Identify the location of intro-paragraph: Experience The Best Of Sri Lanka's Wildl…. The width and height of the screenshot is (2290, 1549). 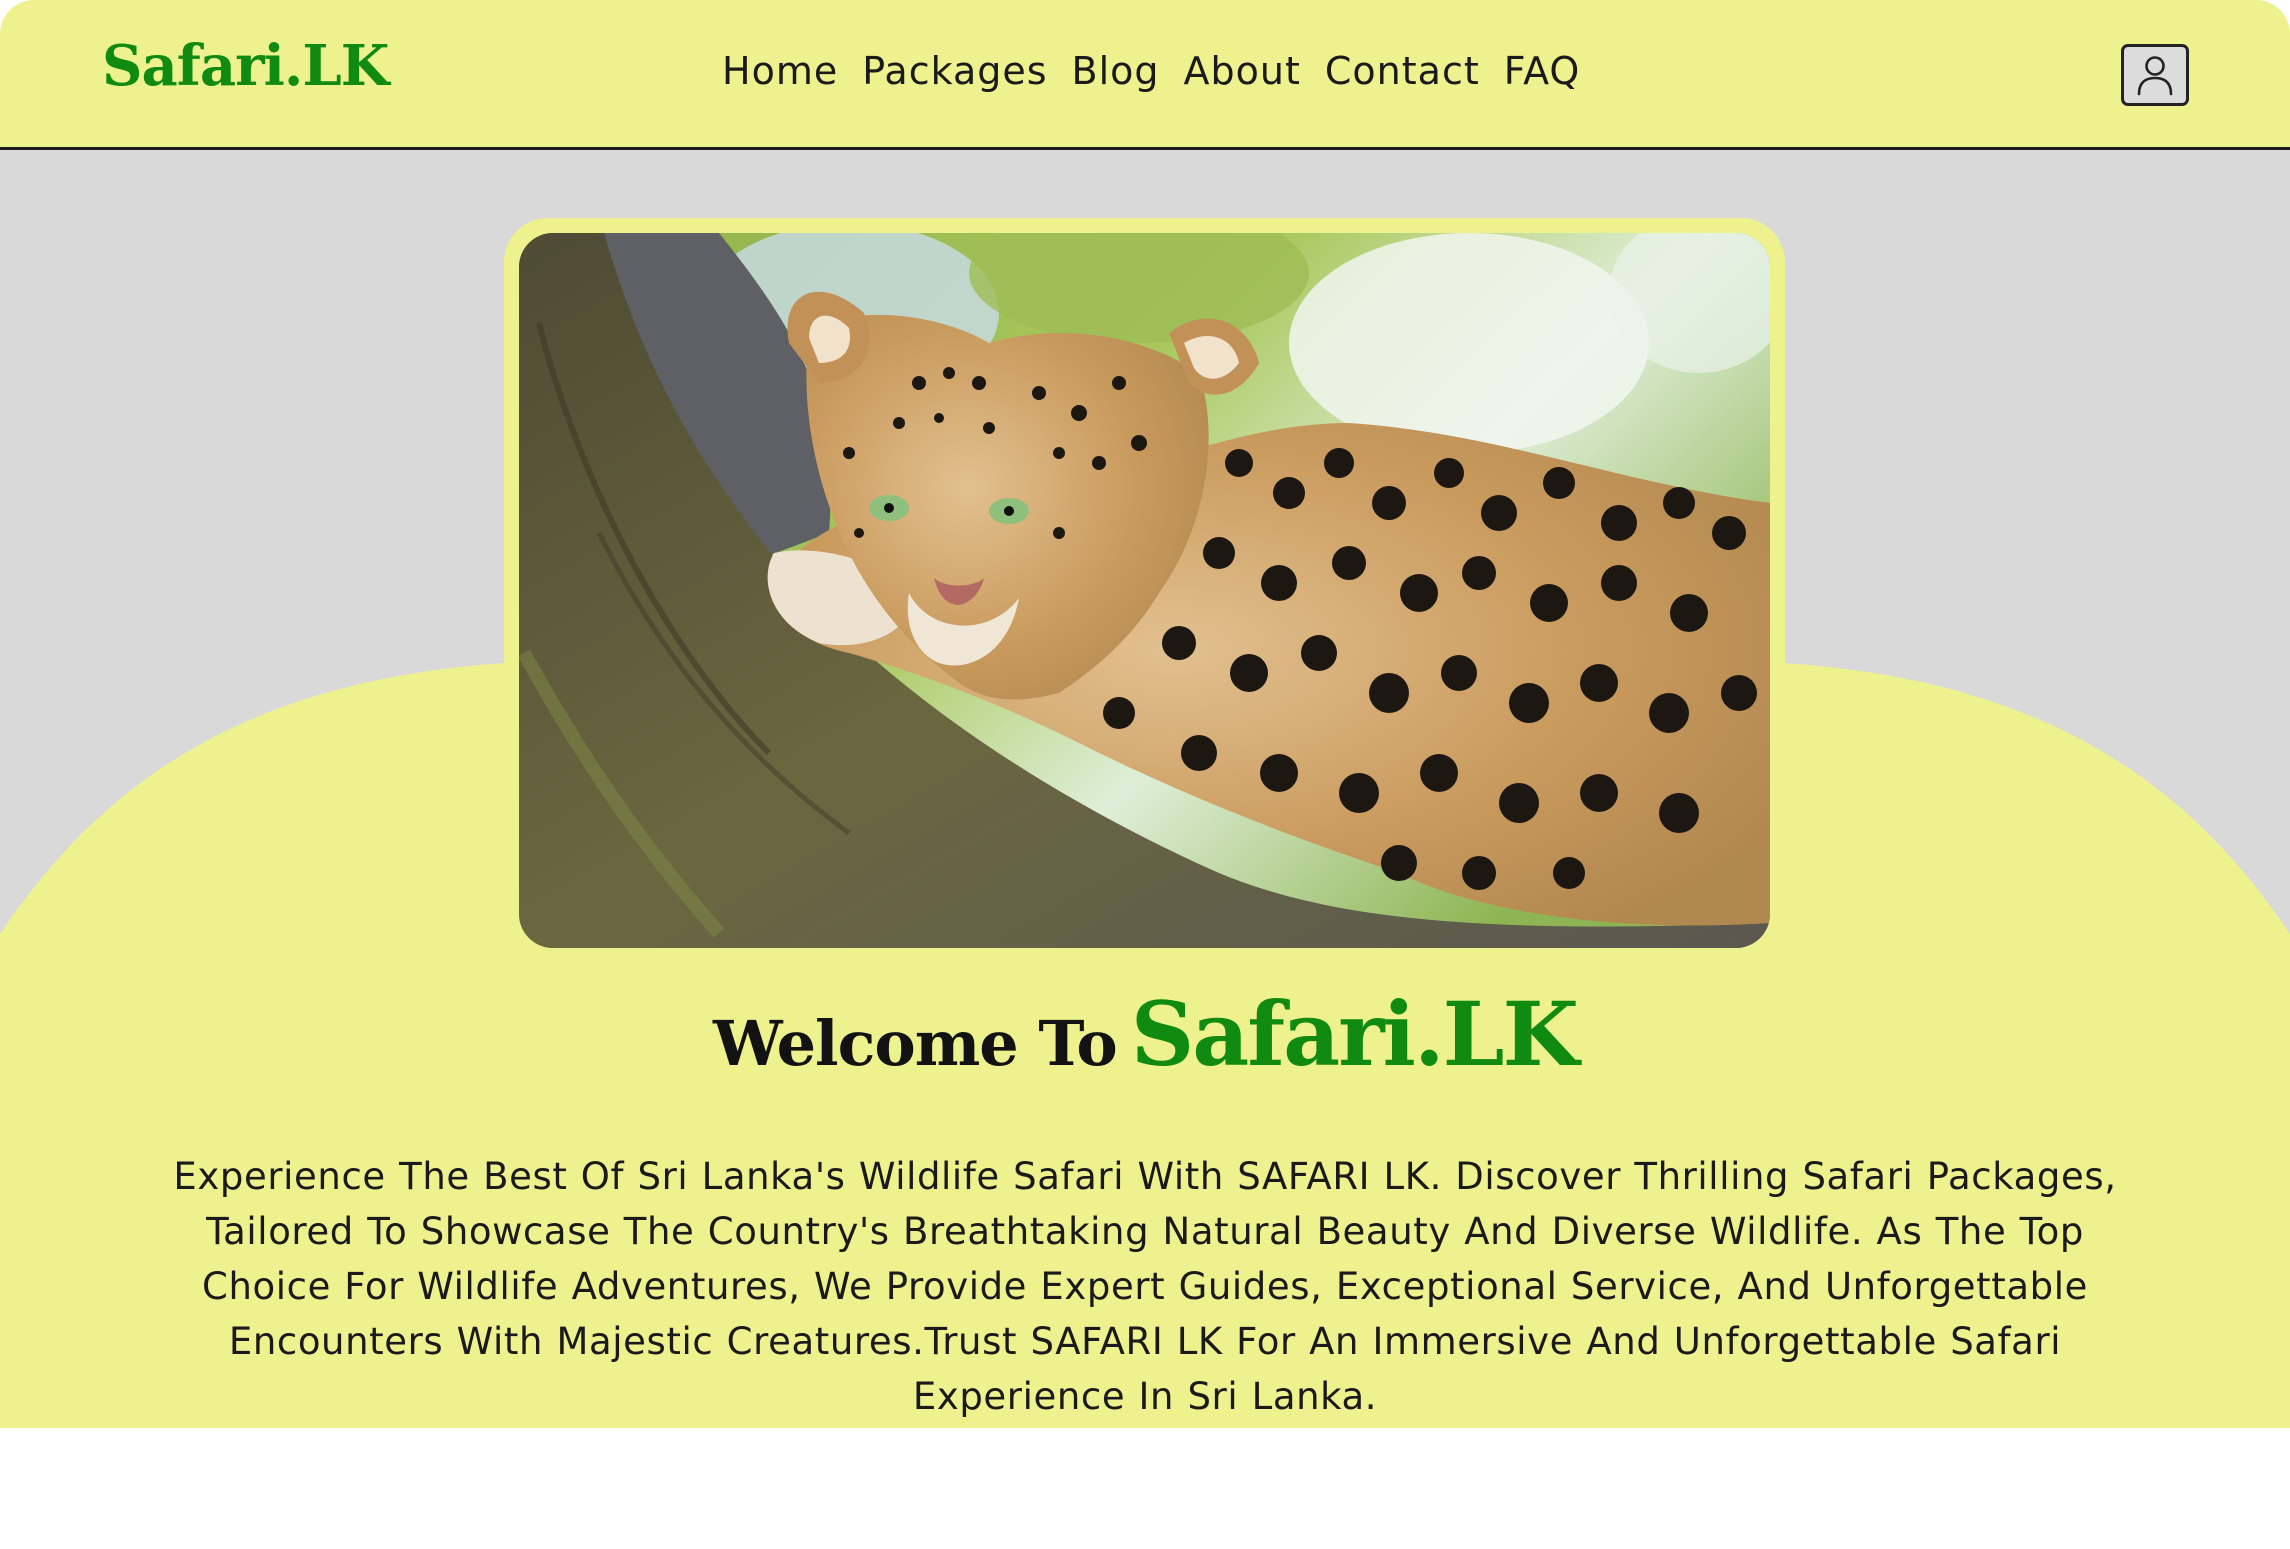
(1145, 1286).